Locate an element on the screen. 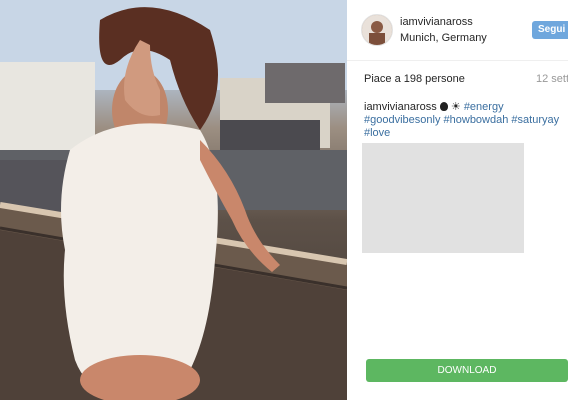  post-username: iamvivianaross is located at coordinates (436, 22).